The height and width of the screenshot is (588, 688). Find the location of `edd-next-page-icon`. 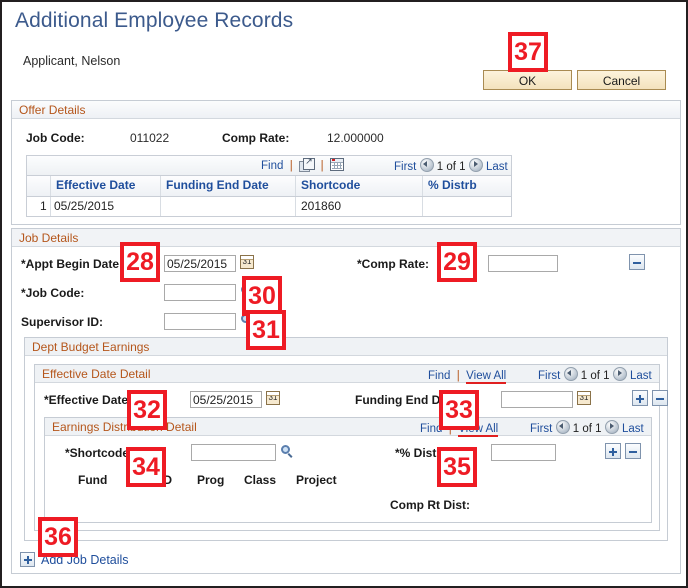

edd-next-page-icon is located at coordinates (619, 374).